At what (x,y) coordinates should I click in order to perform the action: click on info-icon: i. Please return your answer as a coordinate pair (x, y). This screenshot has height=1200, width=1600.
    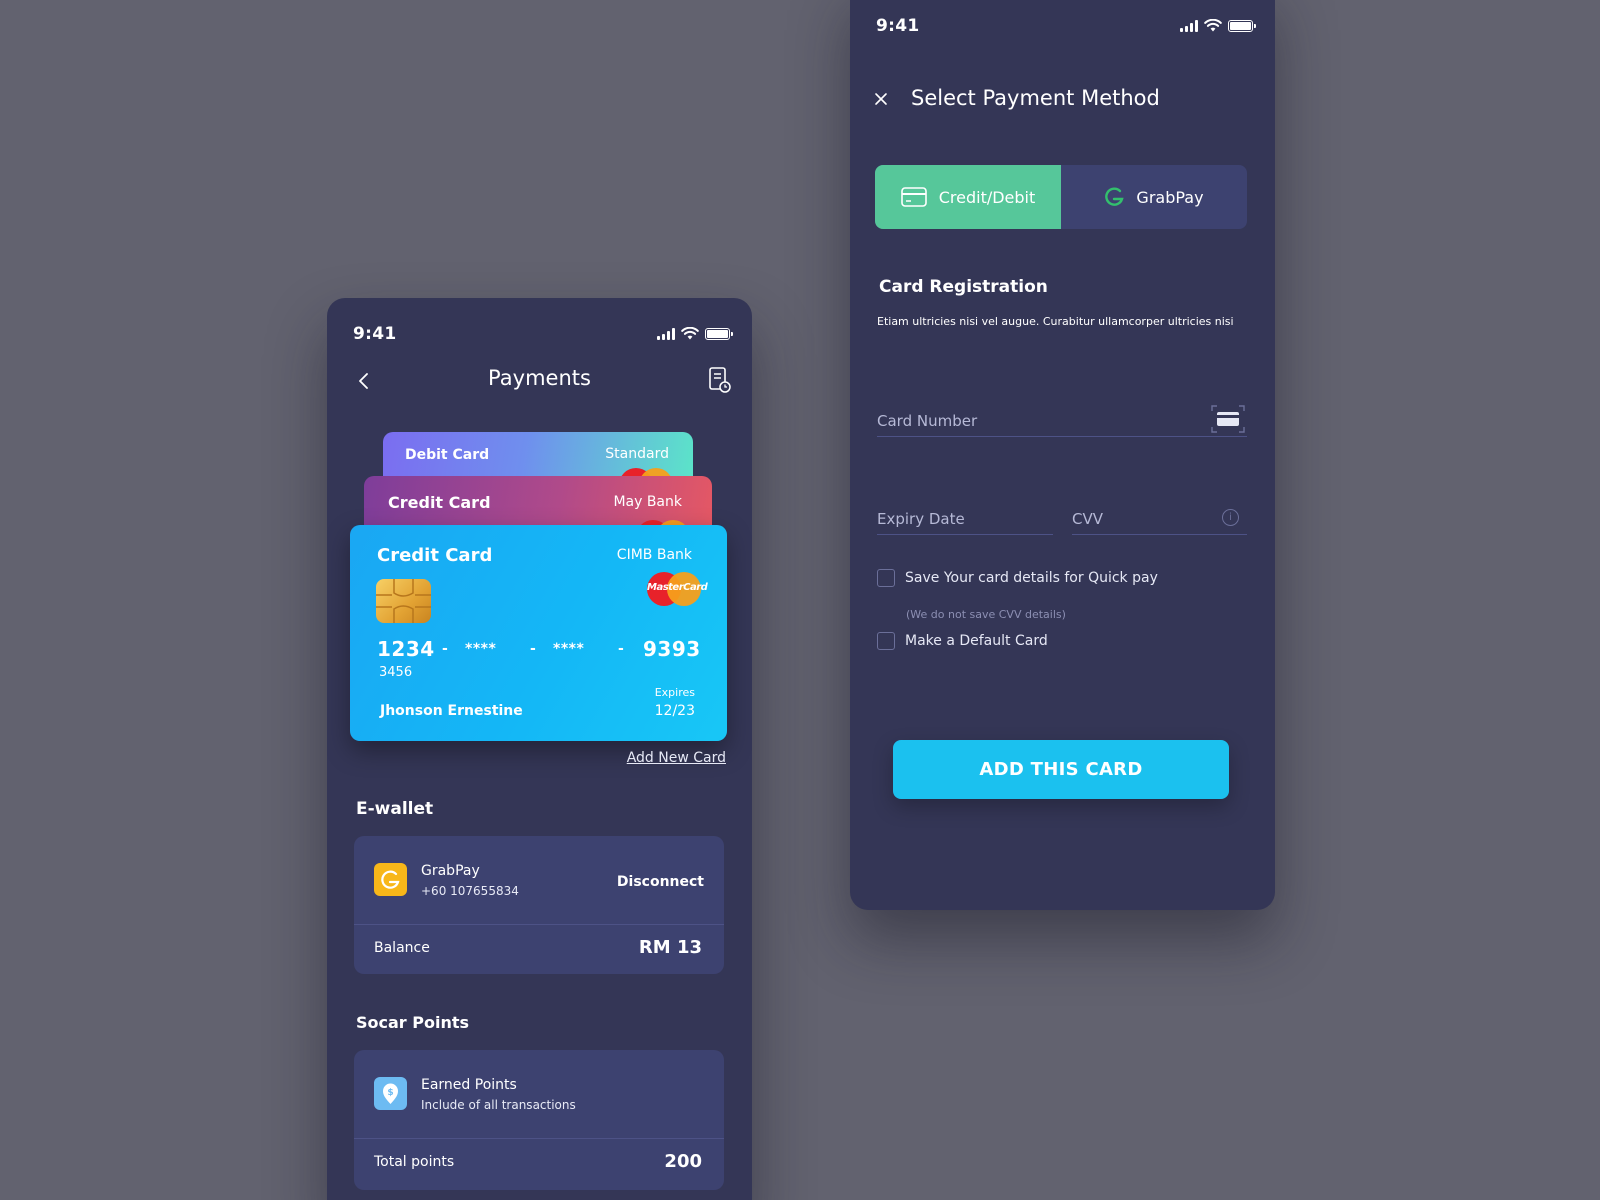
    Looking at the image, I should click on (1230, 517).